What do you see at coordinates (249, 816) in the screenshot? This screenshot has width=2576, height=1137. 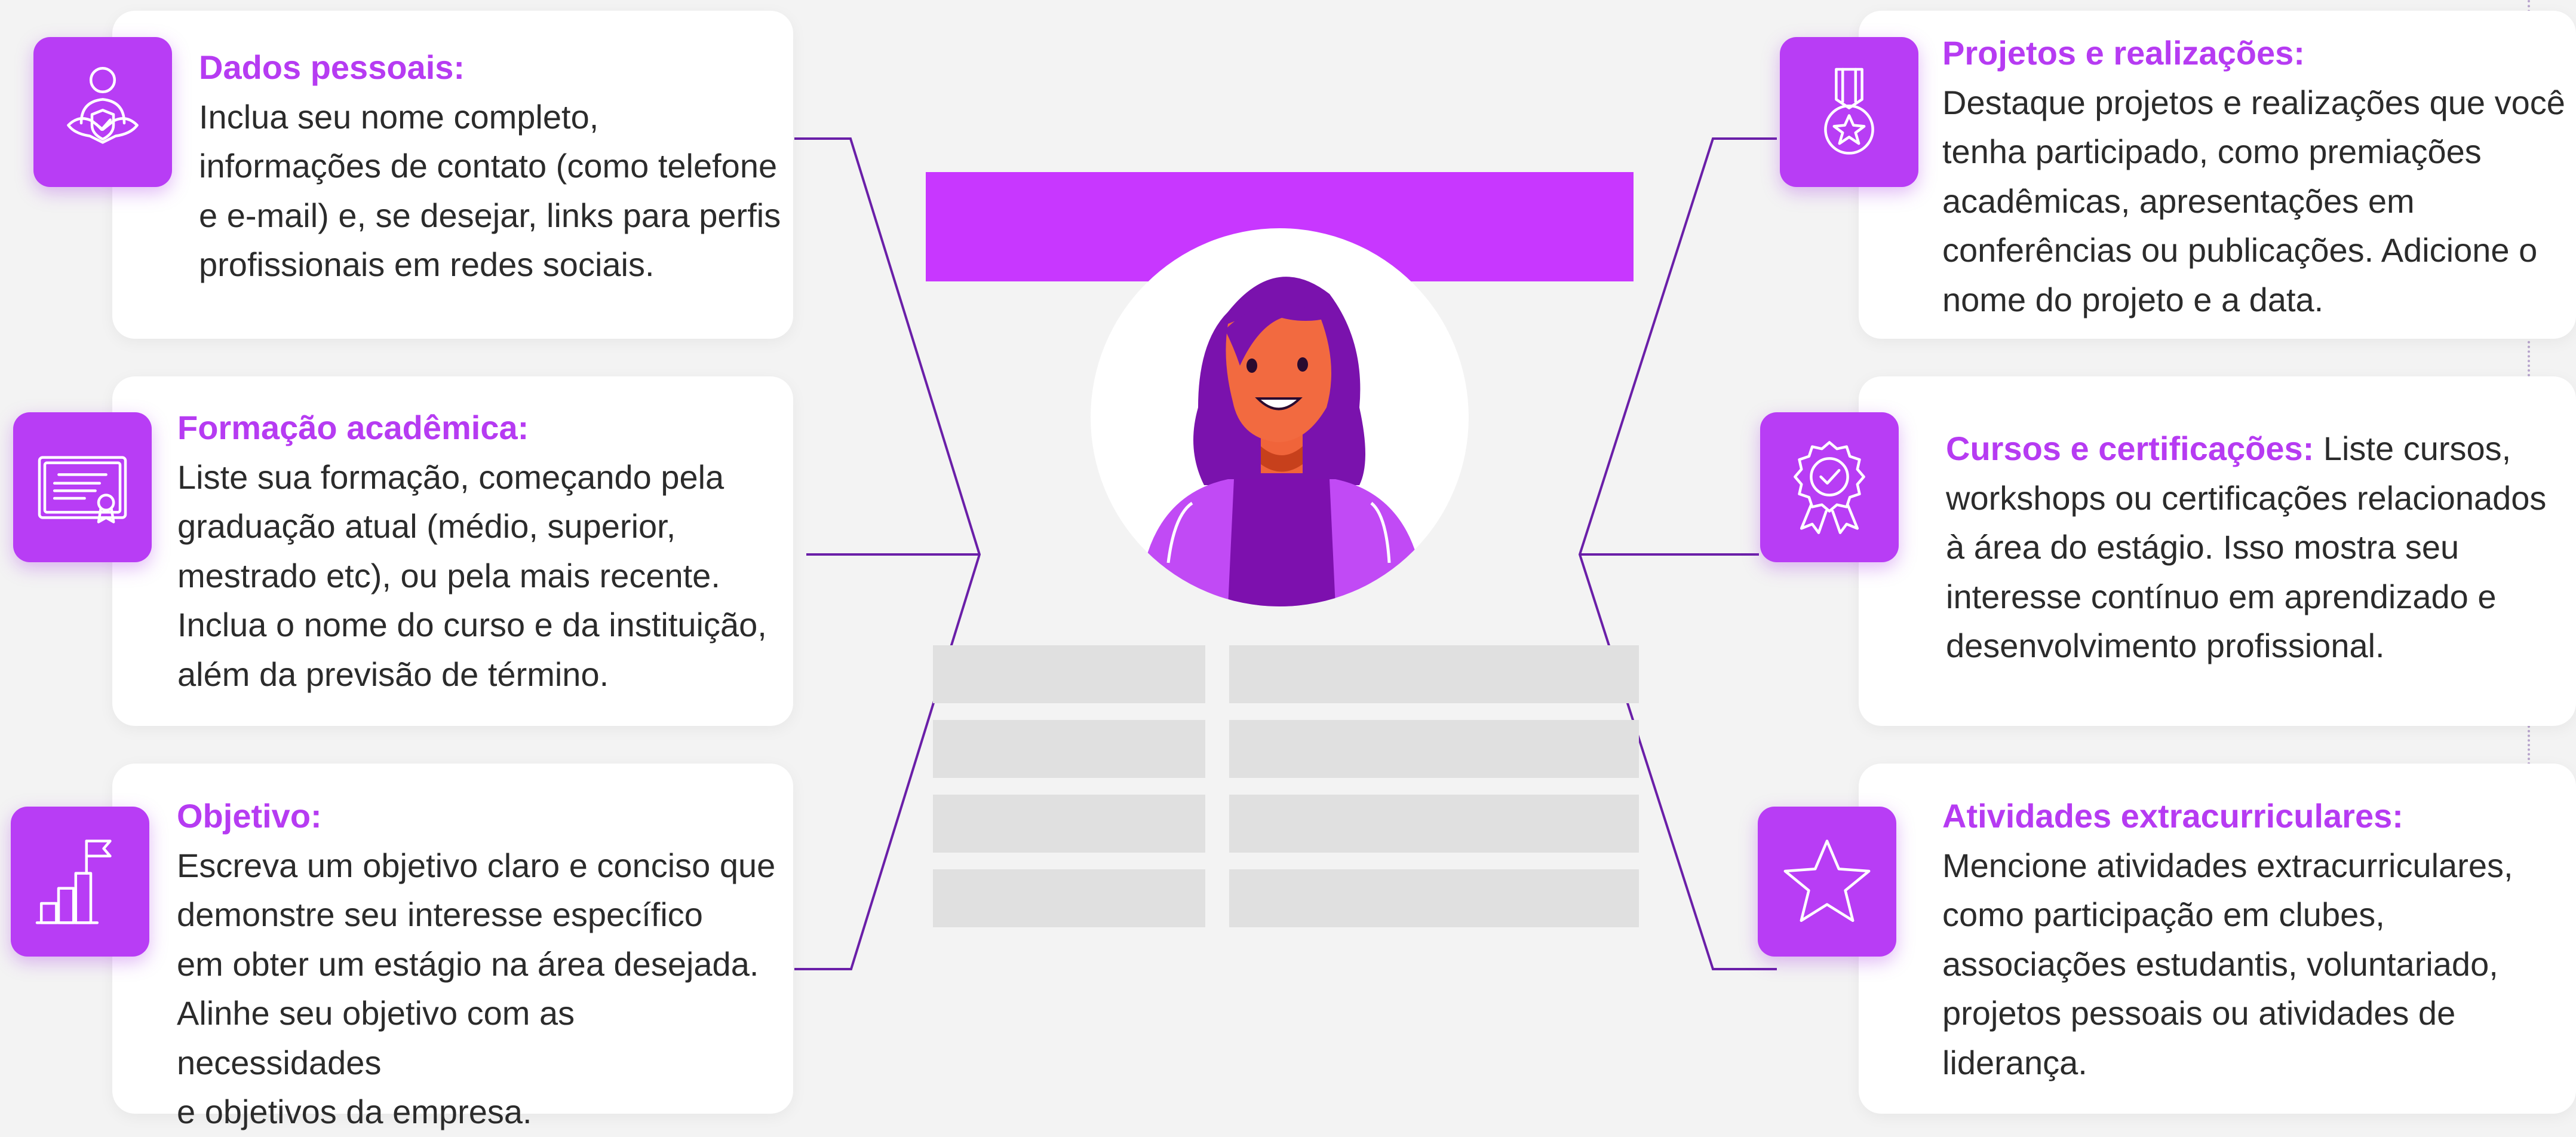 I see `card-title: Objetivo:` at bounding box center [249, 816].